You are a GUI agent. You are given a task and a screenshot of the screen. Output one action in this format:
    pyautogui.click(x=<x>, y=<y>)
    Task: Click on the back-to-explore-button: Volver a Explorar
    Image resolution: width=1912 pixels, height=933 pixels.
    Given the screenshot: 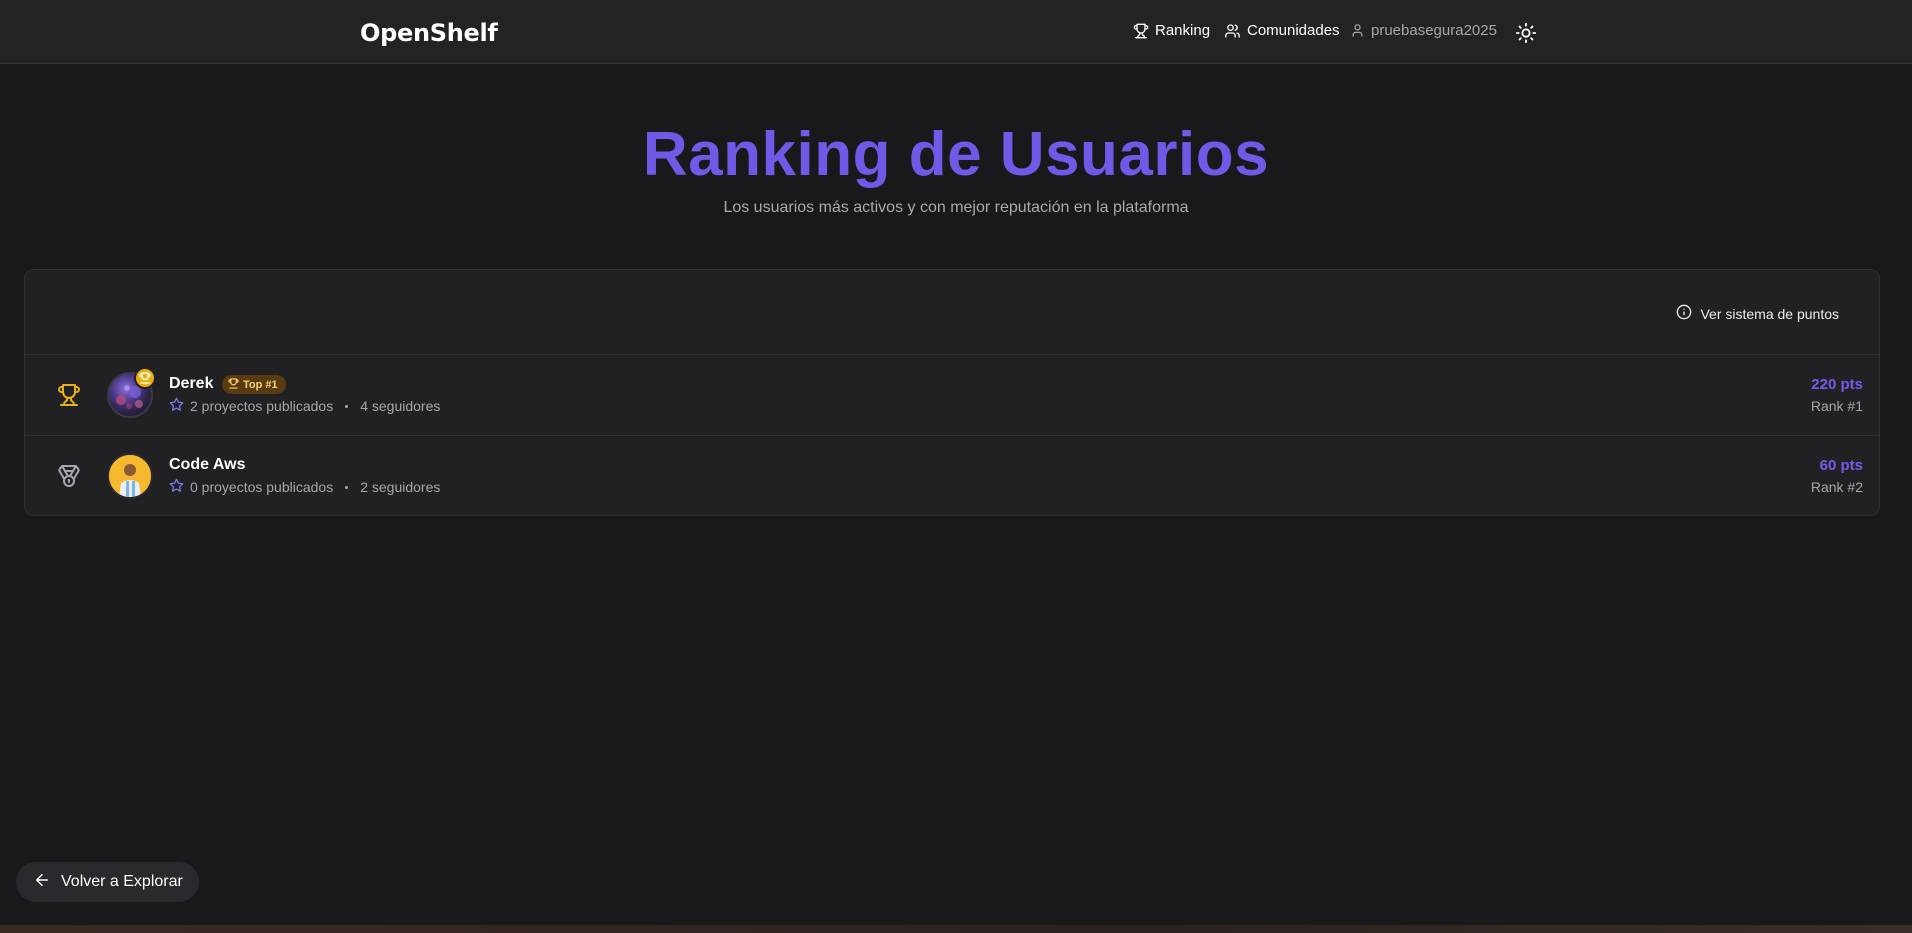 What is the action you would take?
    pyautogui.click(x=107, y=882)
    